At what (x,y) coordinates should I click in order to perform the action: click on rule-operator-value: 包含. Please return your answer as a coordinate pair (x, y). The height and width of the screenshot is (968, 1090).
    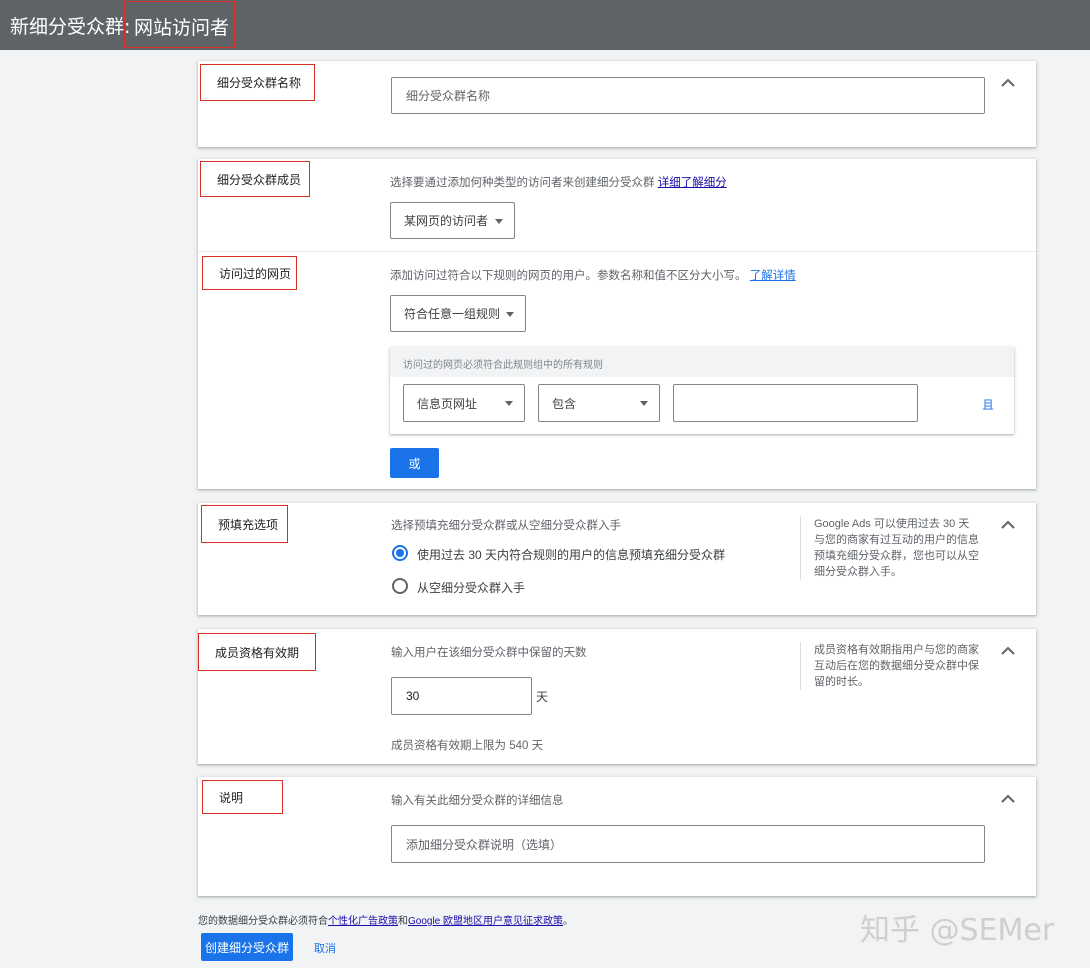
    Looking at the image, I should click on (564, 403).